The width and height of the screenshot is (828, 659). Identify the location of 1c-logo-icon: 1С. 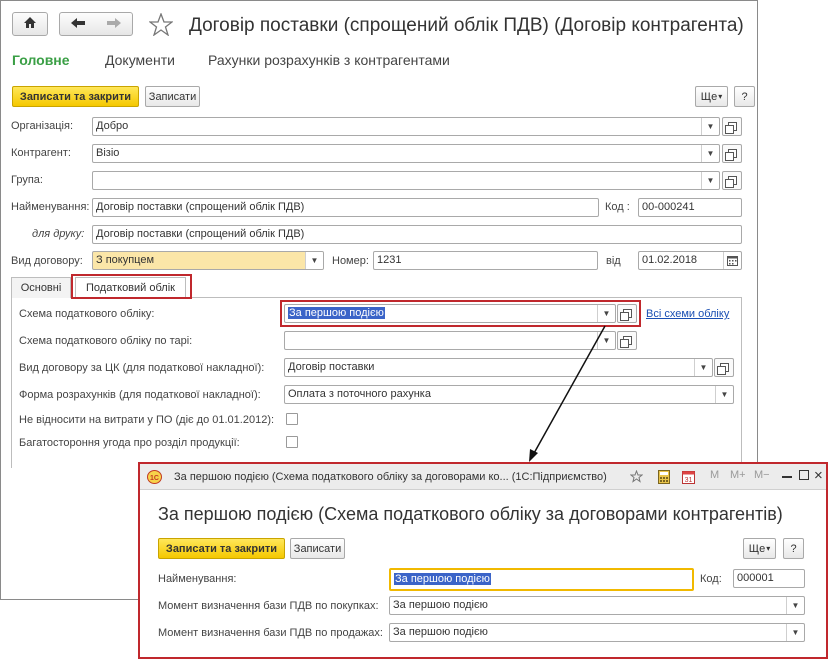
(154, 478).